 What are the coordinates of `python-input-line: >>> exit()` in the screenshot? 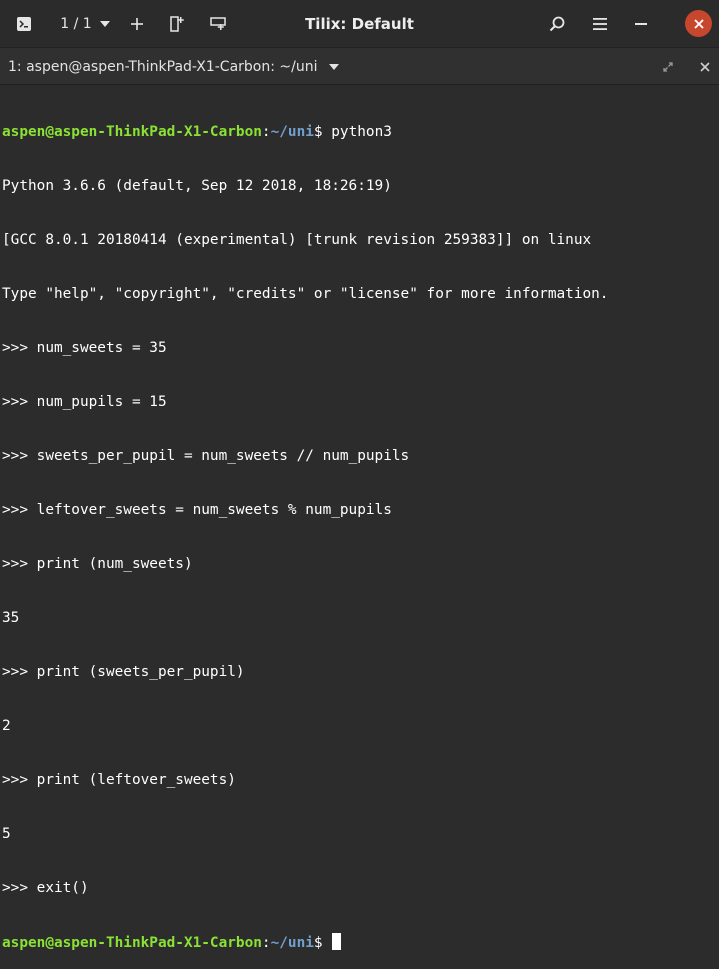 It's located at (45, 888).